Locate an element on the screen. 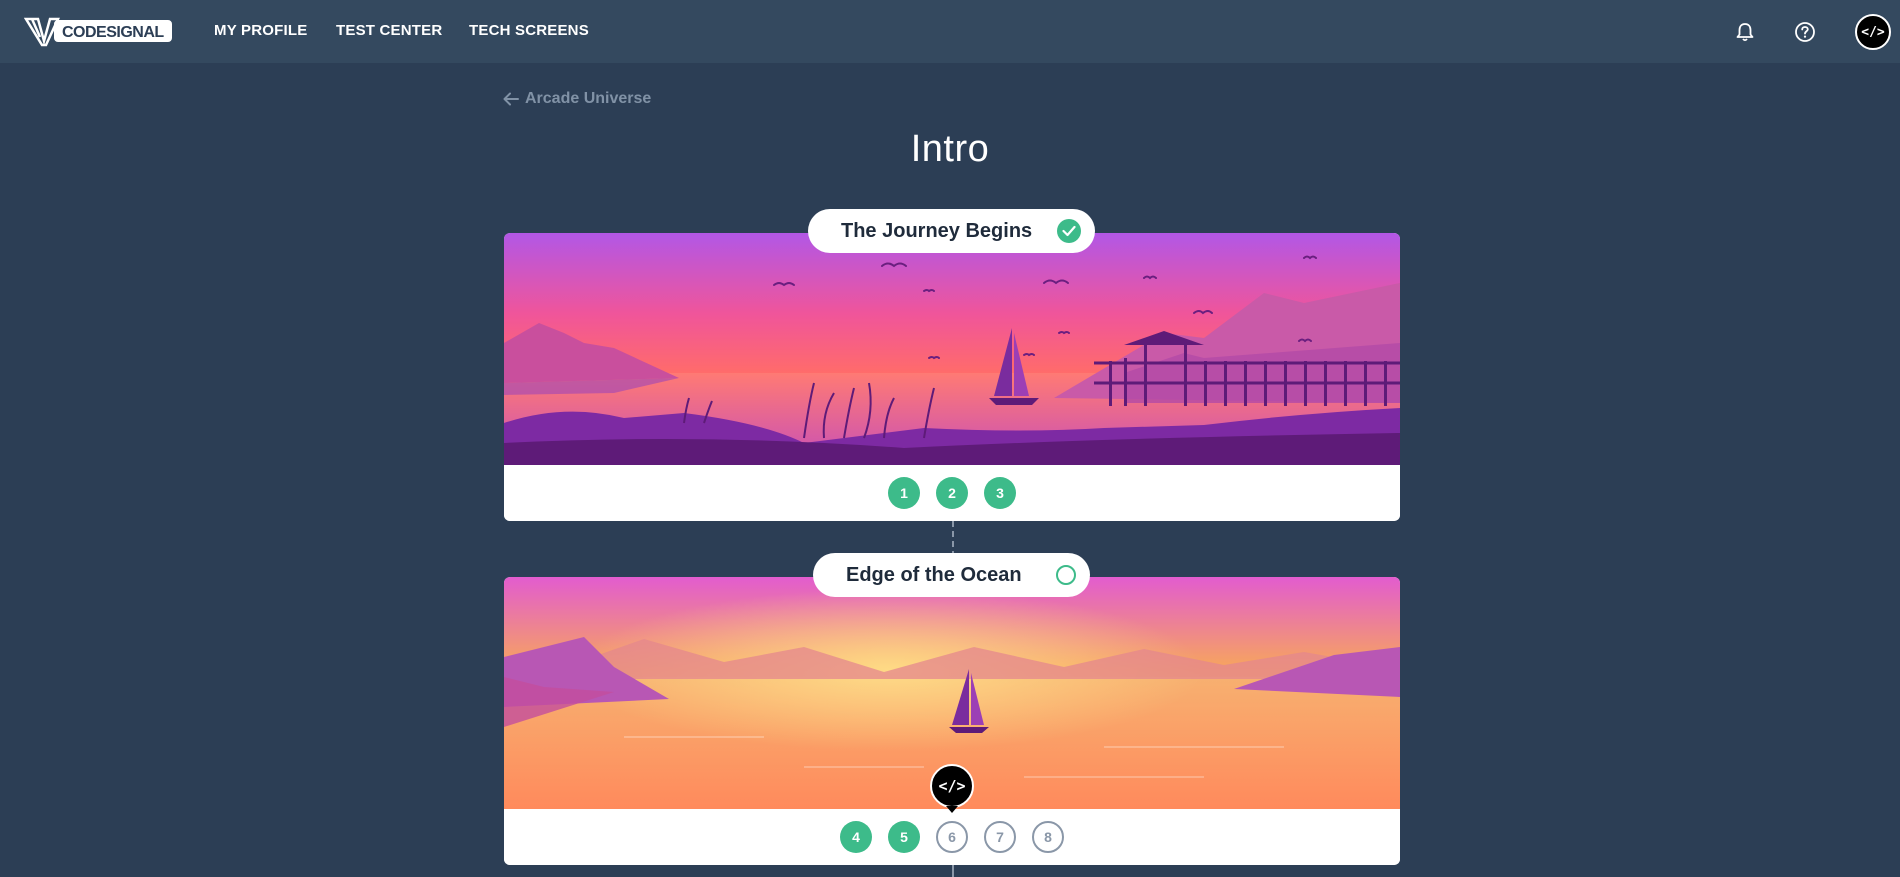 Image resolution: width=1900 pixels, height=877 pixels. level-6-locked: 6 is located at coordinates (952, 837).